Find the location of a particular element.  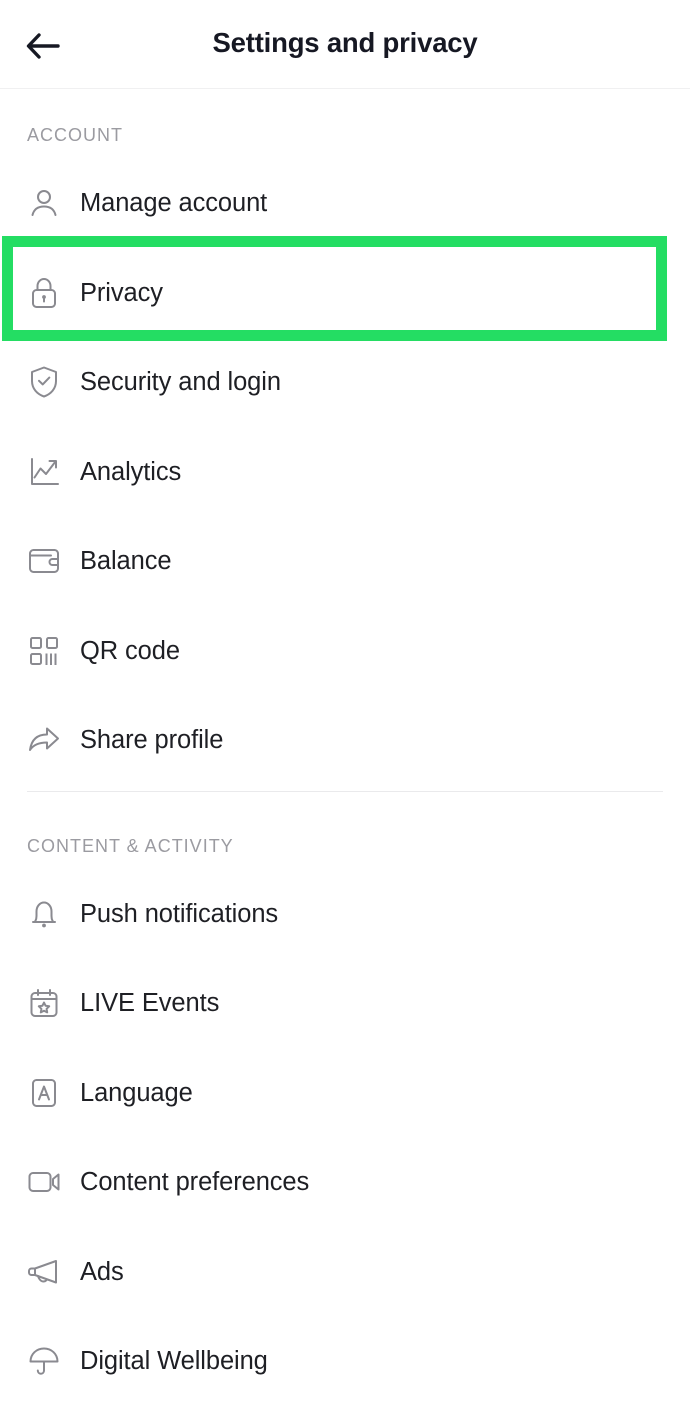

settings-row-label: QR code is located at coordinates (130, 650).